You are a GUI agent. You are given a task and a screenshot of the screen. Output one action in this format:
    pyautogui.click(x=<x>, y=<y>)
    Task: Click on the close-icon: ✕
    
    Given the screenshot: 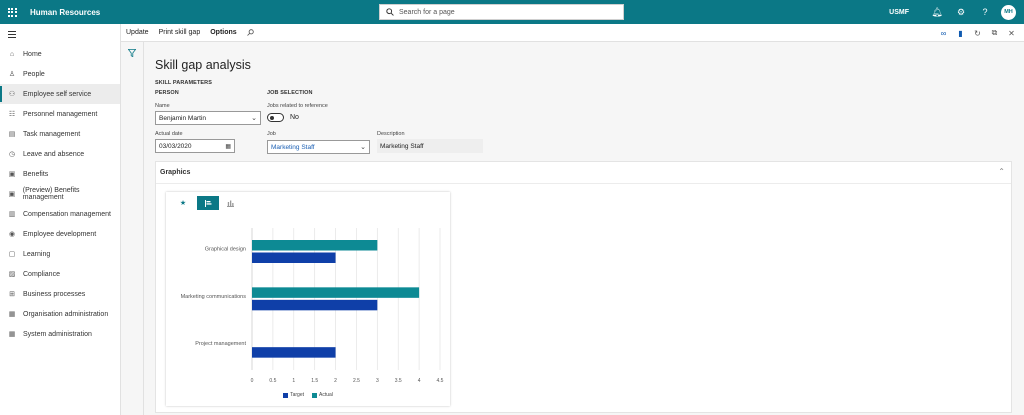 What is the action you would take?
    pyautogui.click(x=1011, y=33)
    